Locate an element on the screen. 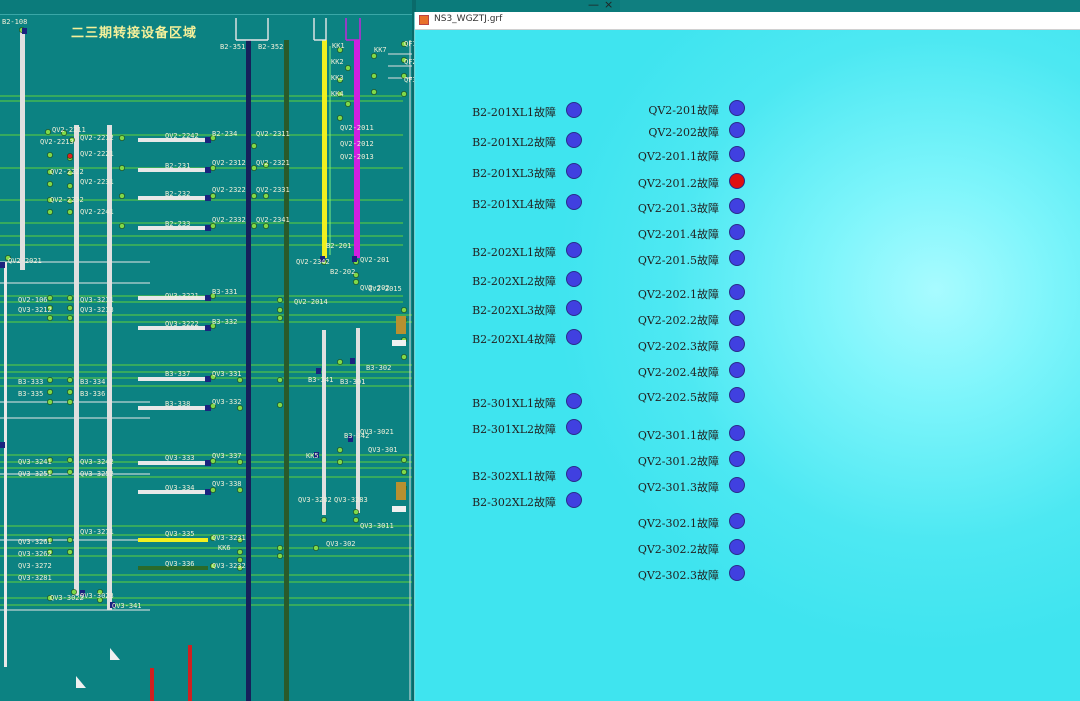 The height and width of the screenshot is (701, 1080). right-status-row: QV2-202.2故障 is located at coordinates (665, 319).